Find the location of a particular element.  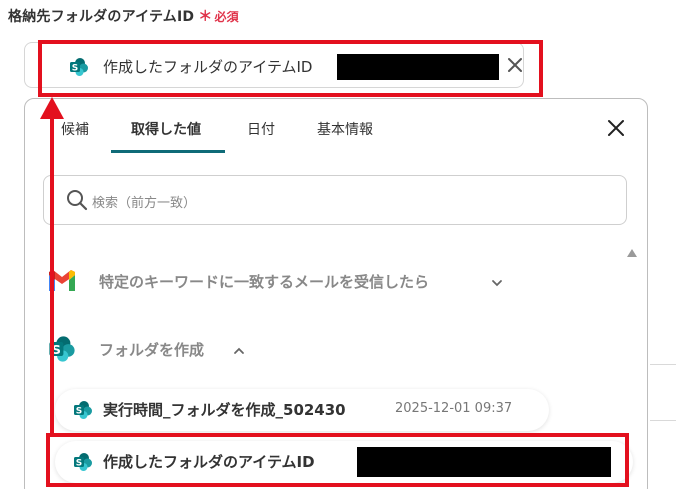

field-label-text: 格納先フォルダのアイテムID is located at coordinates (101, 17).